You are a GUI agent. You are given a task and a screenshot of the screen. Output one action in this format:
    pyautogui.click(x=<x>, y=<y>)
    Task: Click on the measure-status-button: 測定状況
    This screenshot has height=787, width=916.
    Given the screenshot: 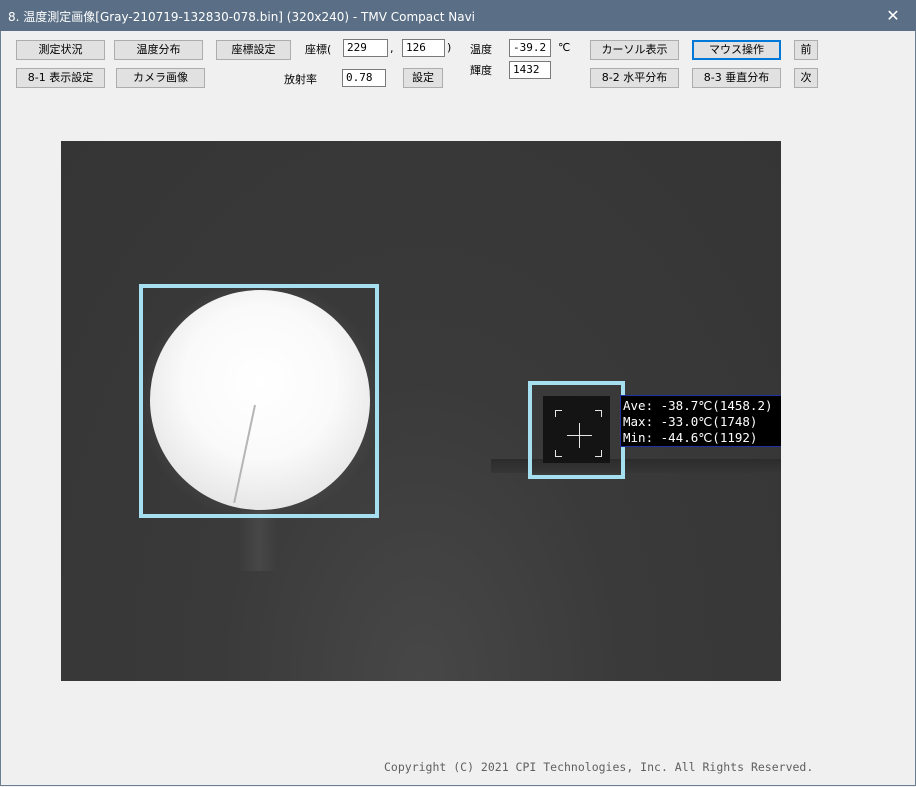 What is the action you would take?
    pyautogui.click(x=60, y=50)
    